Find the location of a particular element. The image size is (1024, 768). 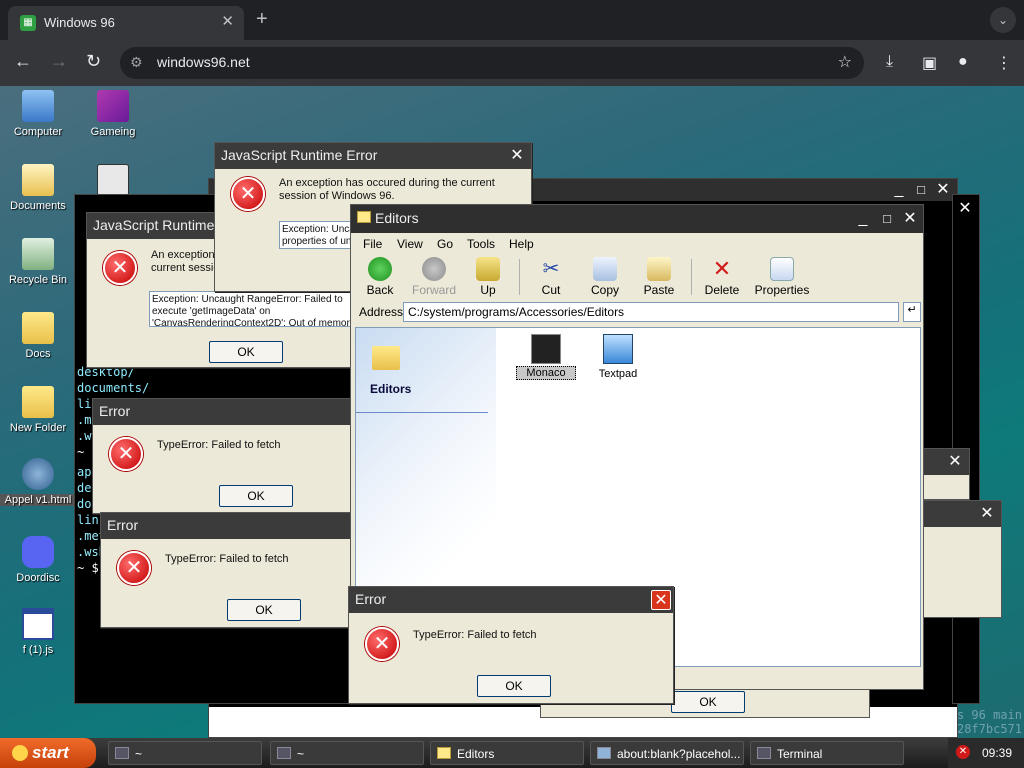

dialog-titlebar: JavaScript Runtime Error ✕ is located at coordinates (373, 156).